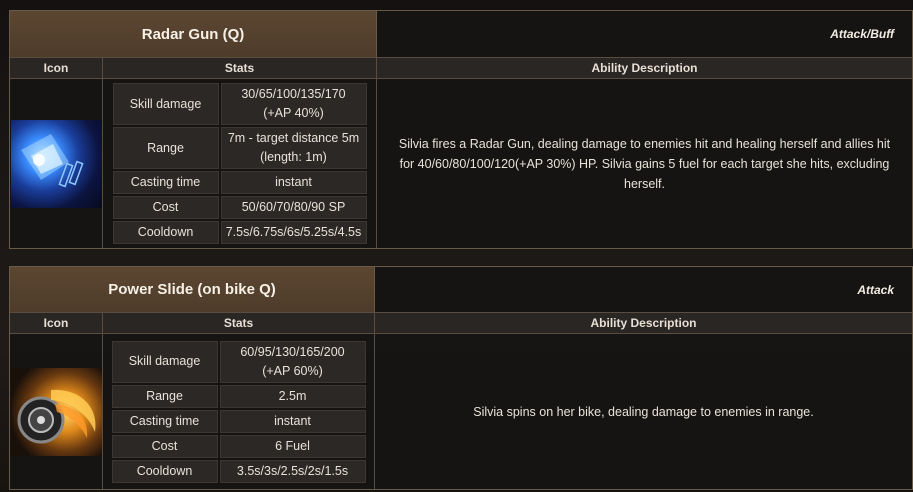 The image size is (913, 492). I want to click on stat-value: 30/65/100/135/170 (+AP 40%), so click(293, 104).